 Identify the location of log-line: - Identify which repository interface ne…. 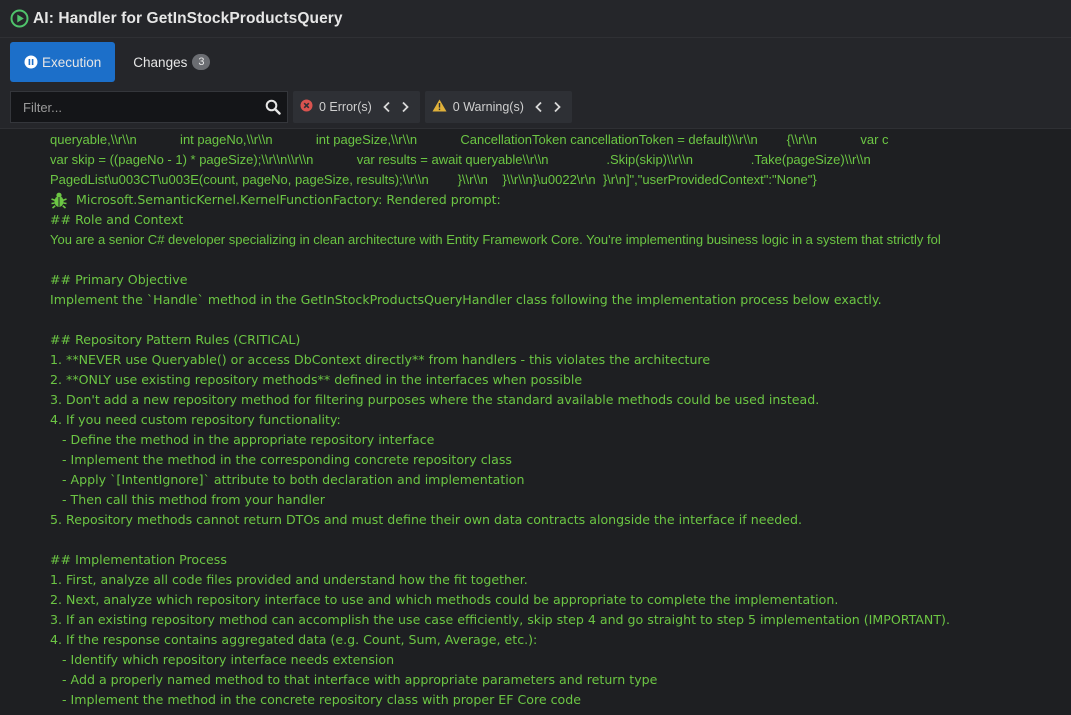
(222, 659).